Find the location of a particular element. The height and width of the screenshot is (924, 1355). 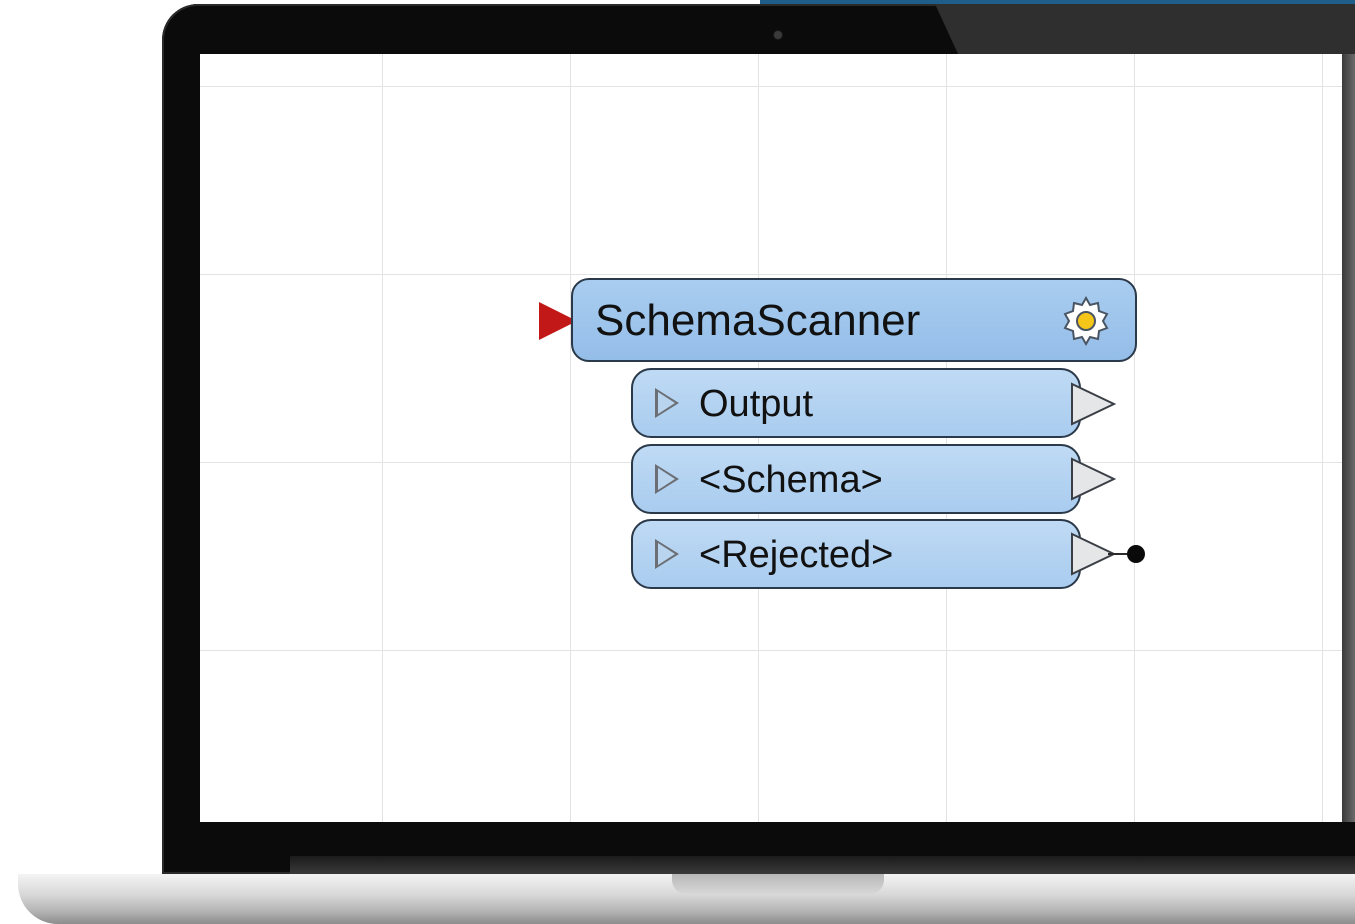

camera-icon is located at coordinates (778, 35).